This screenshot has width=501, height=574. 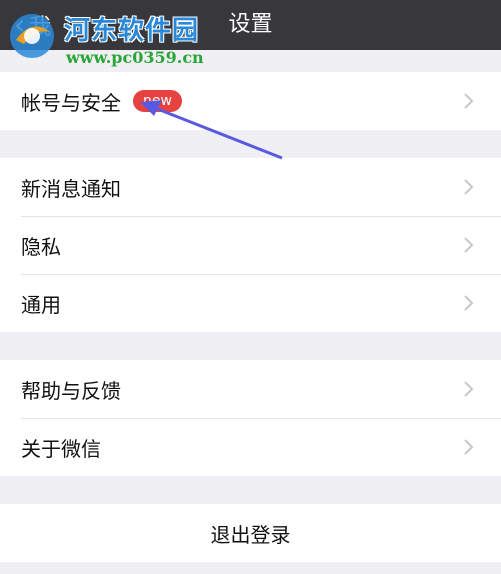 I want to click on settings-item-account-security: 帐号与安全 new, so click(x=250, y=101).